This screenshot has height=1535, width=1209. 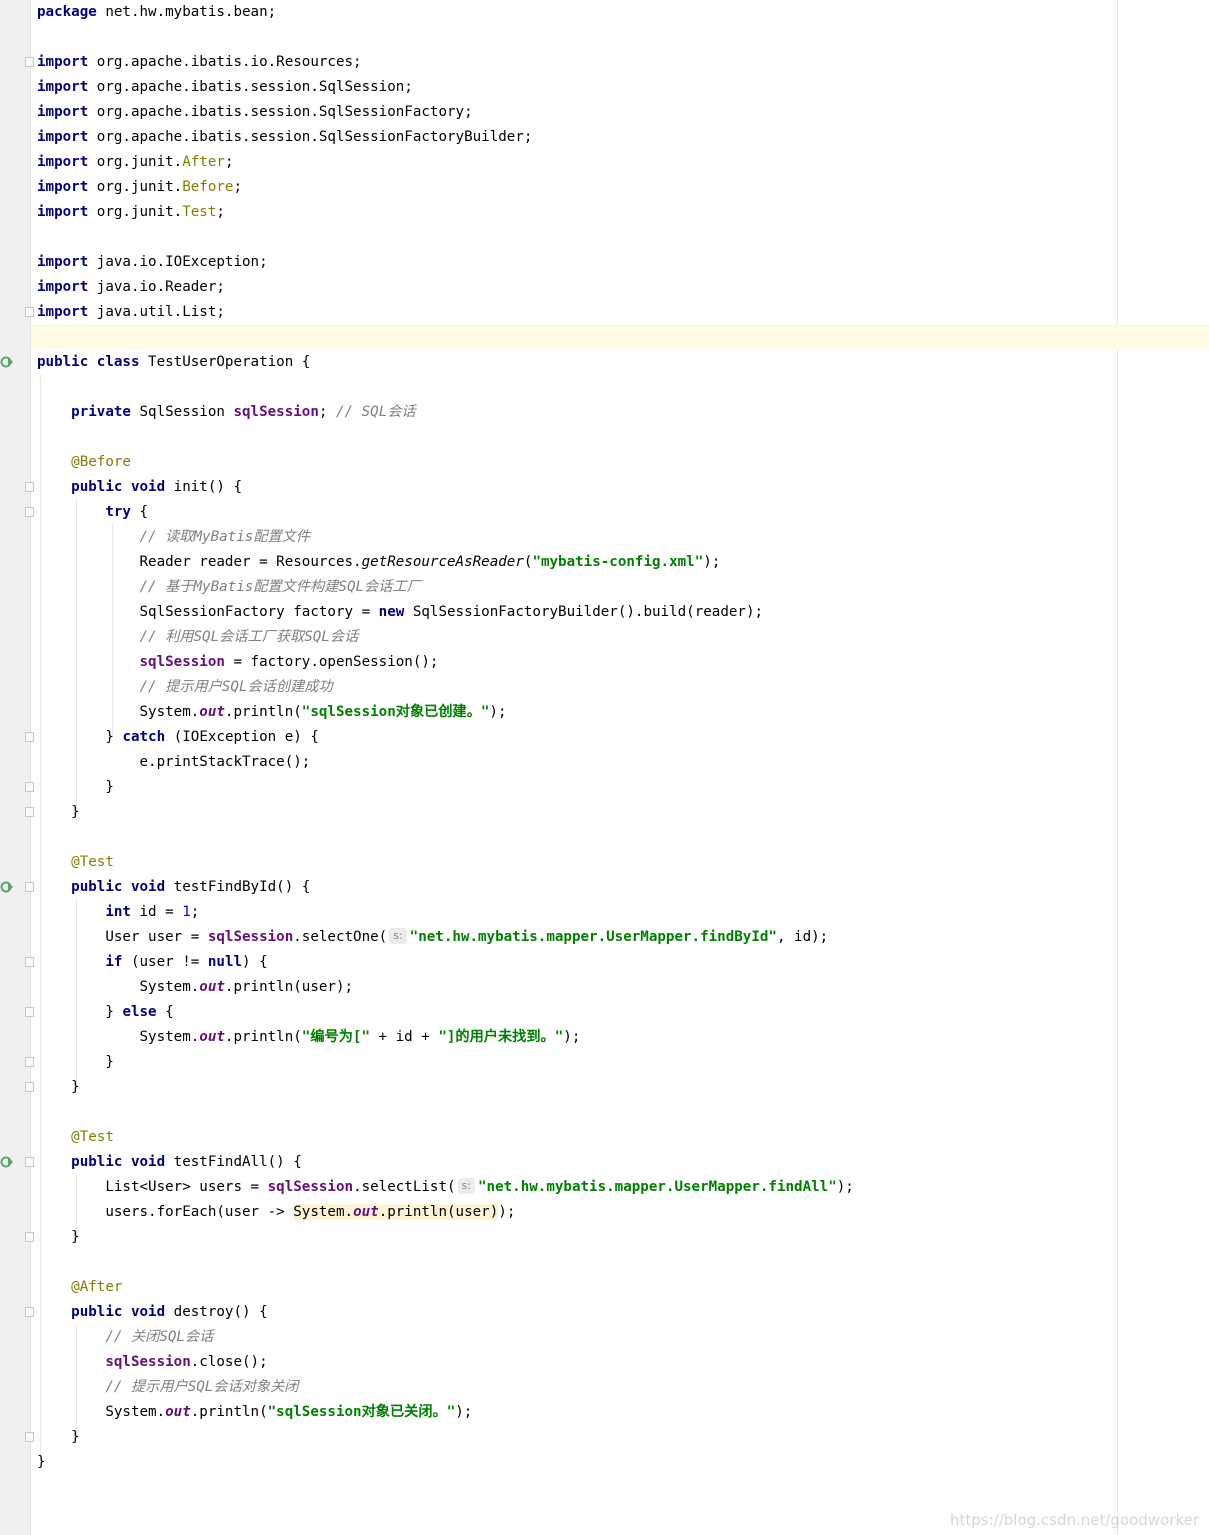 What do you see at coordinates (445, 687) in the screenshot?
I see `comment-line: // 提示用户SQL会话创建成功` at bounding box center [445, 687].